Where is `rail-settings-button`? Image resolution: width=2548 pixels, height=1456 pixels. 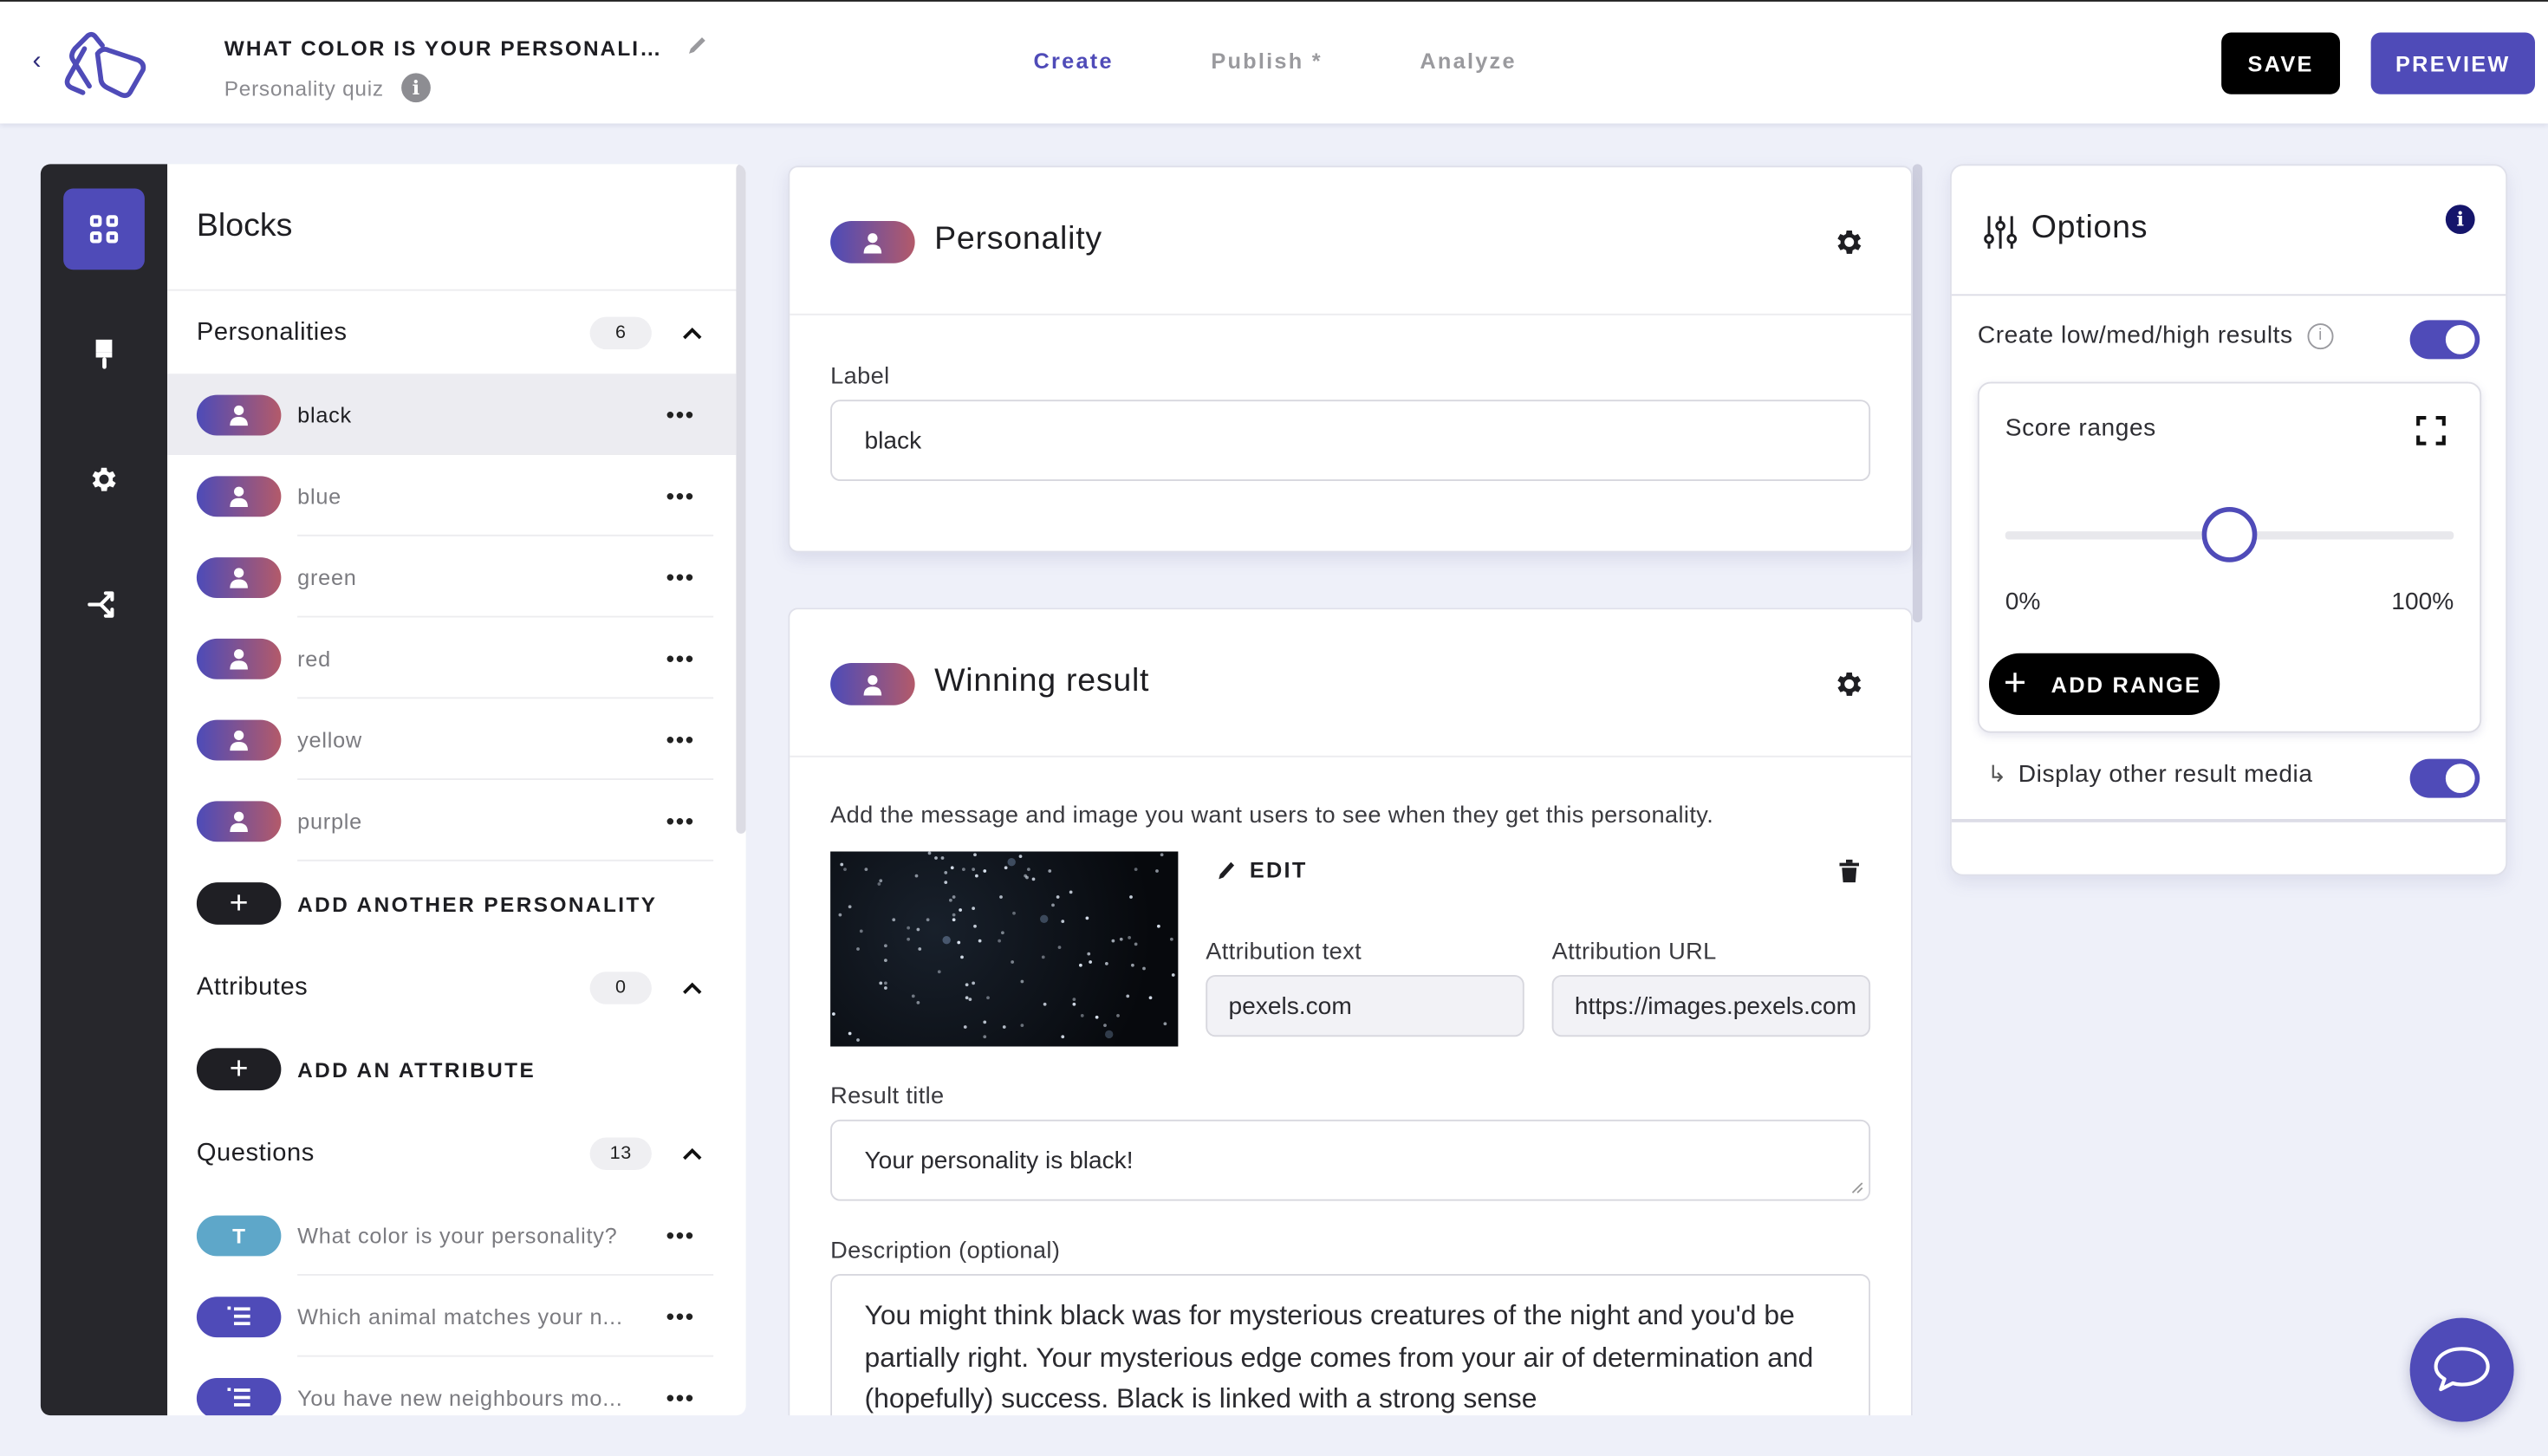
rail-settings-button is located at coordinates (104, 479).